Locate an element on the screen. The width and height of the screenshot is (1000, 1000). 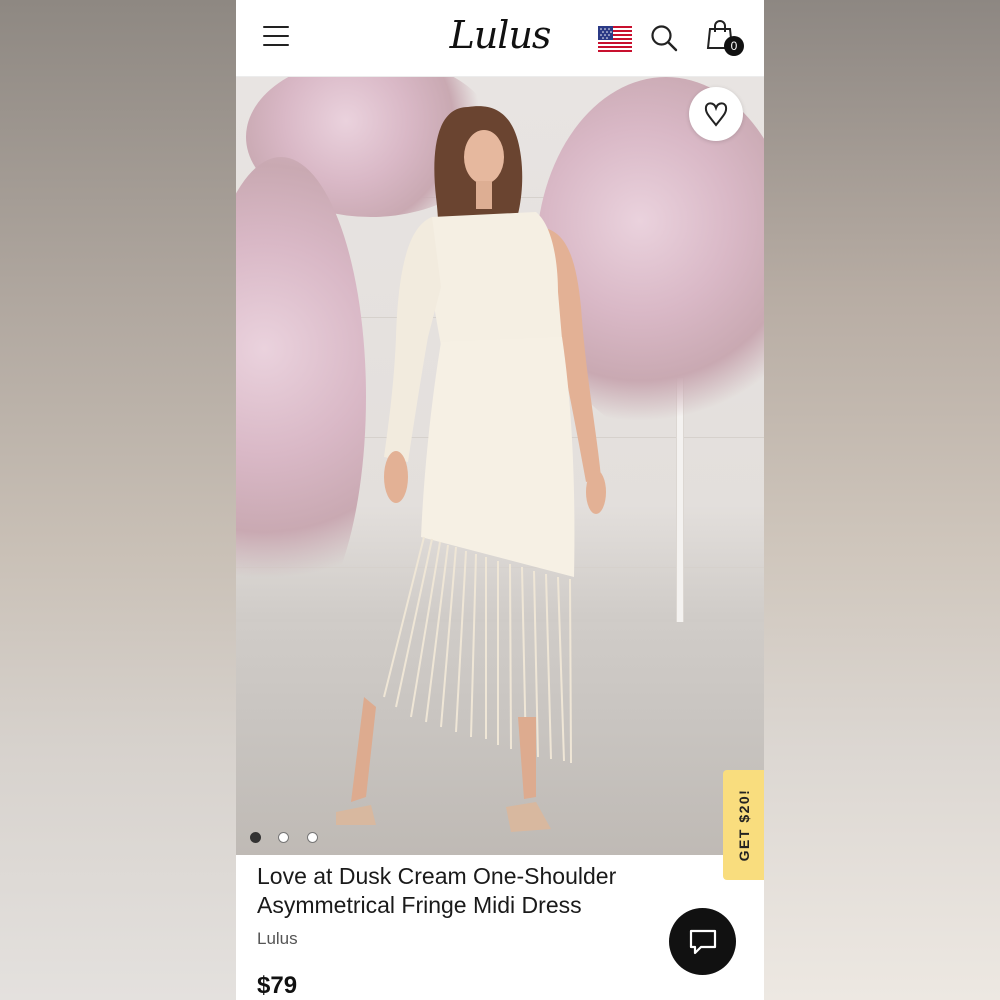
search-icon is located at coordinates (664, 38).